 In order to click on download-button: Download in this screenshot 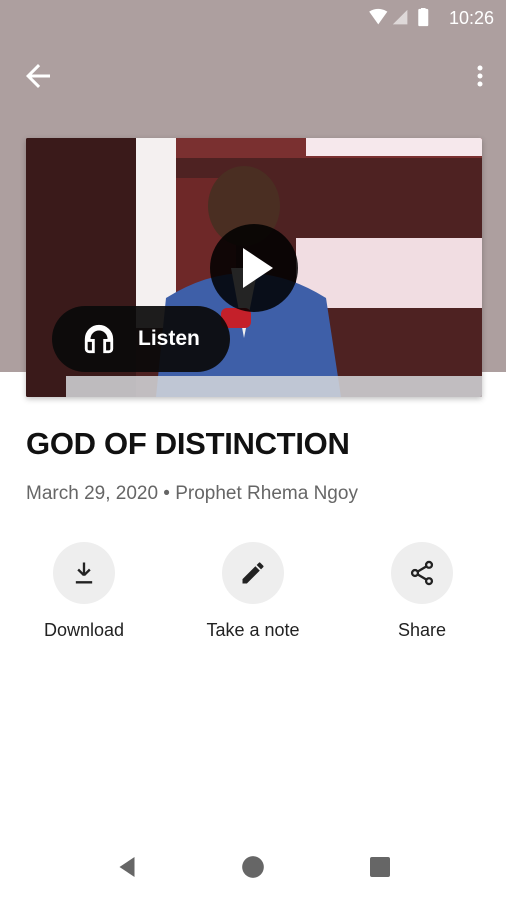, I will do `click(84, 591)`.